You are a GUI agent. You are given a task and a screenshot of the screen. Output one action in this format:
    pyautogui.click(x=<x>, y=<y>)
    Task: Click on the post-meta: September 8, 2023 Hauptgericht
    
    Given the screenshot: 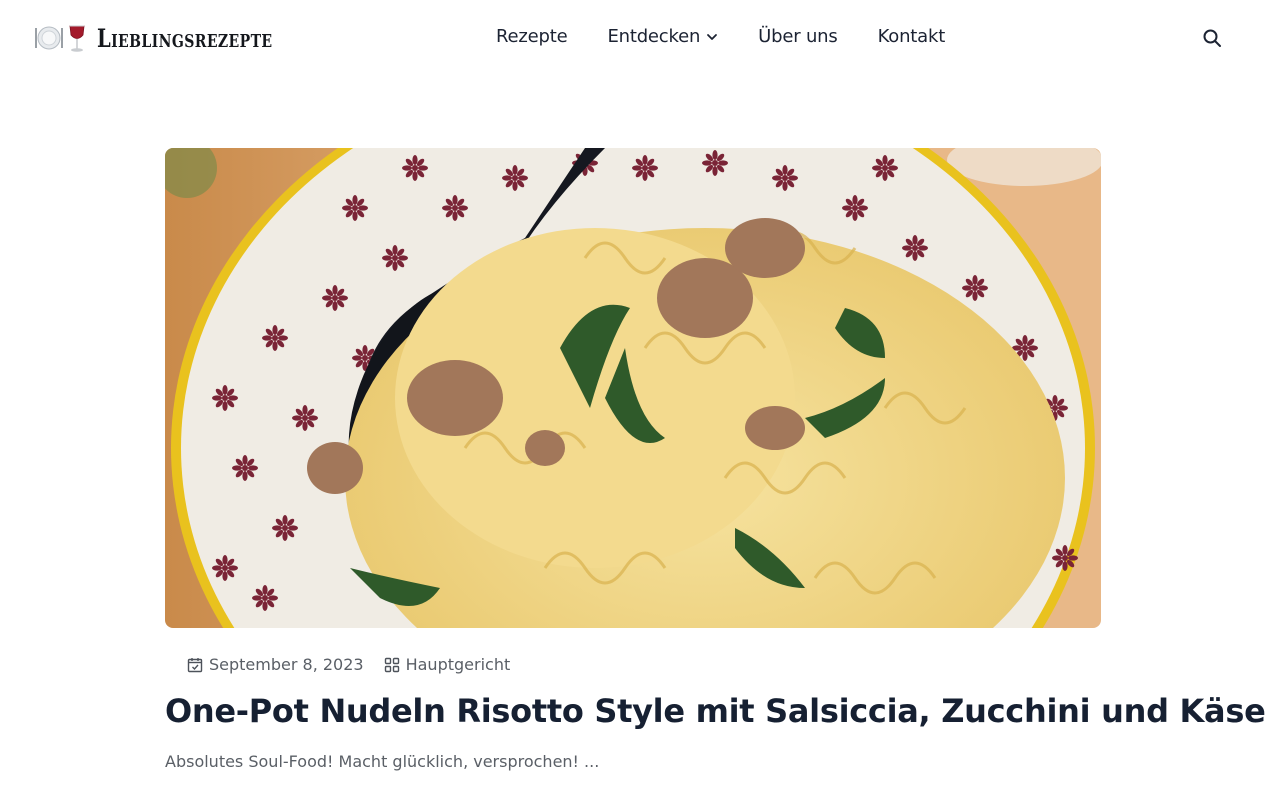 What is the action you would take?
    pyautogui.click(x=348, y=664)
    